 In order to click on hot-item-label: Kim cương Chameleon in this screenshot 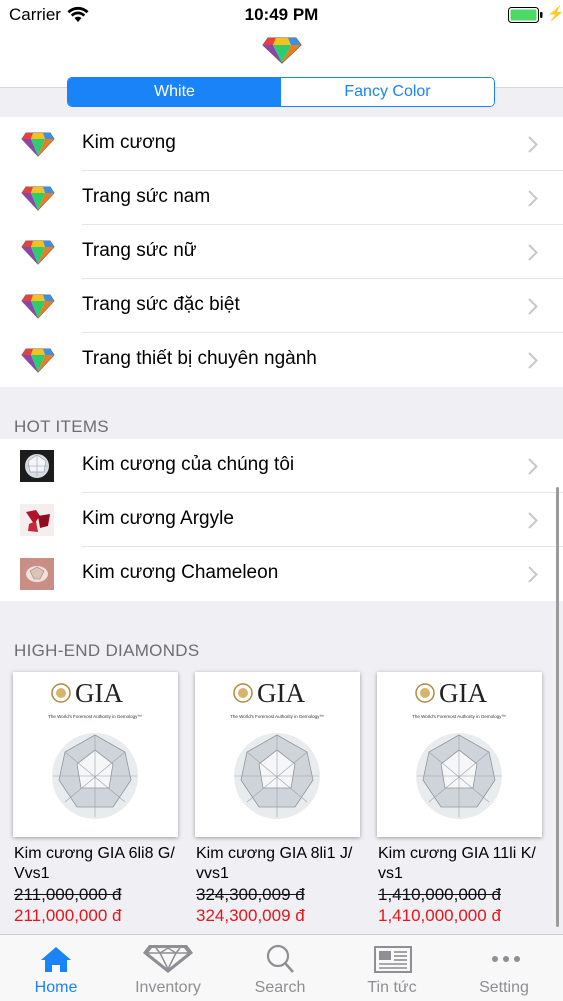, I will do `click(180, 572)`.